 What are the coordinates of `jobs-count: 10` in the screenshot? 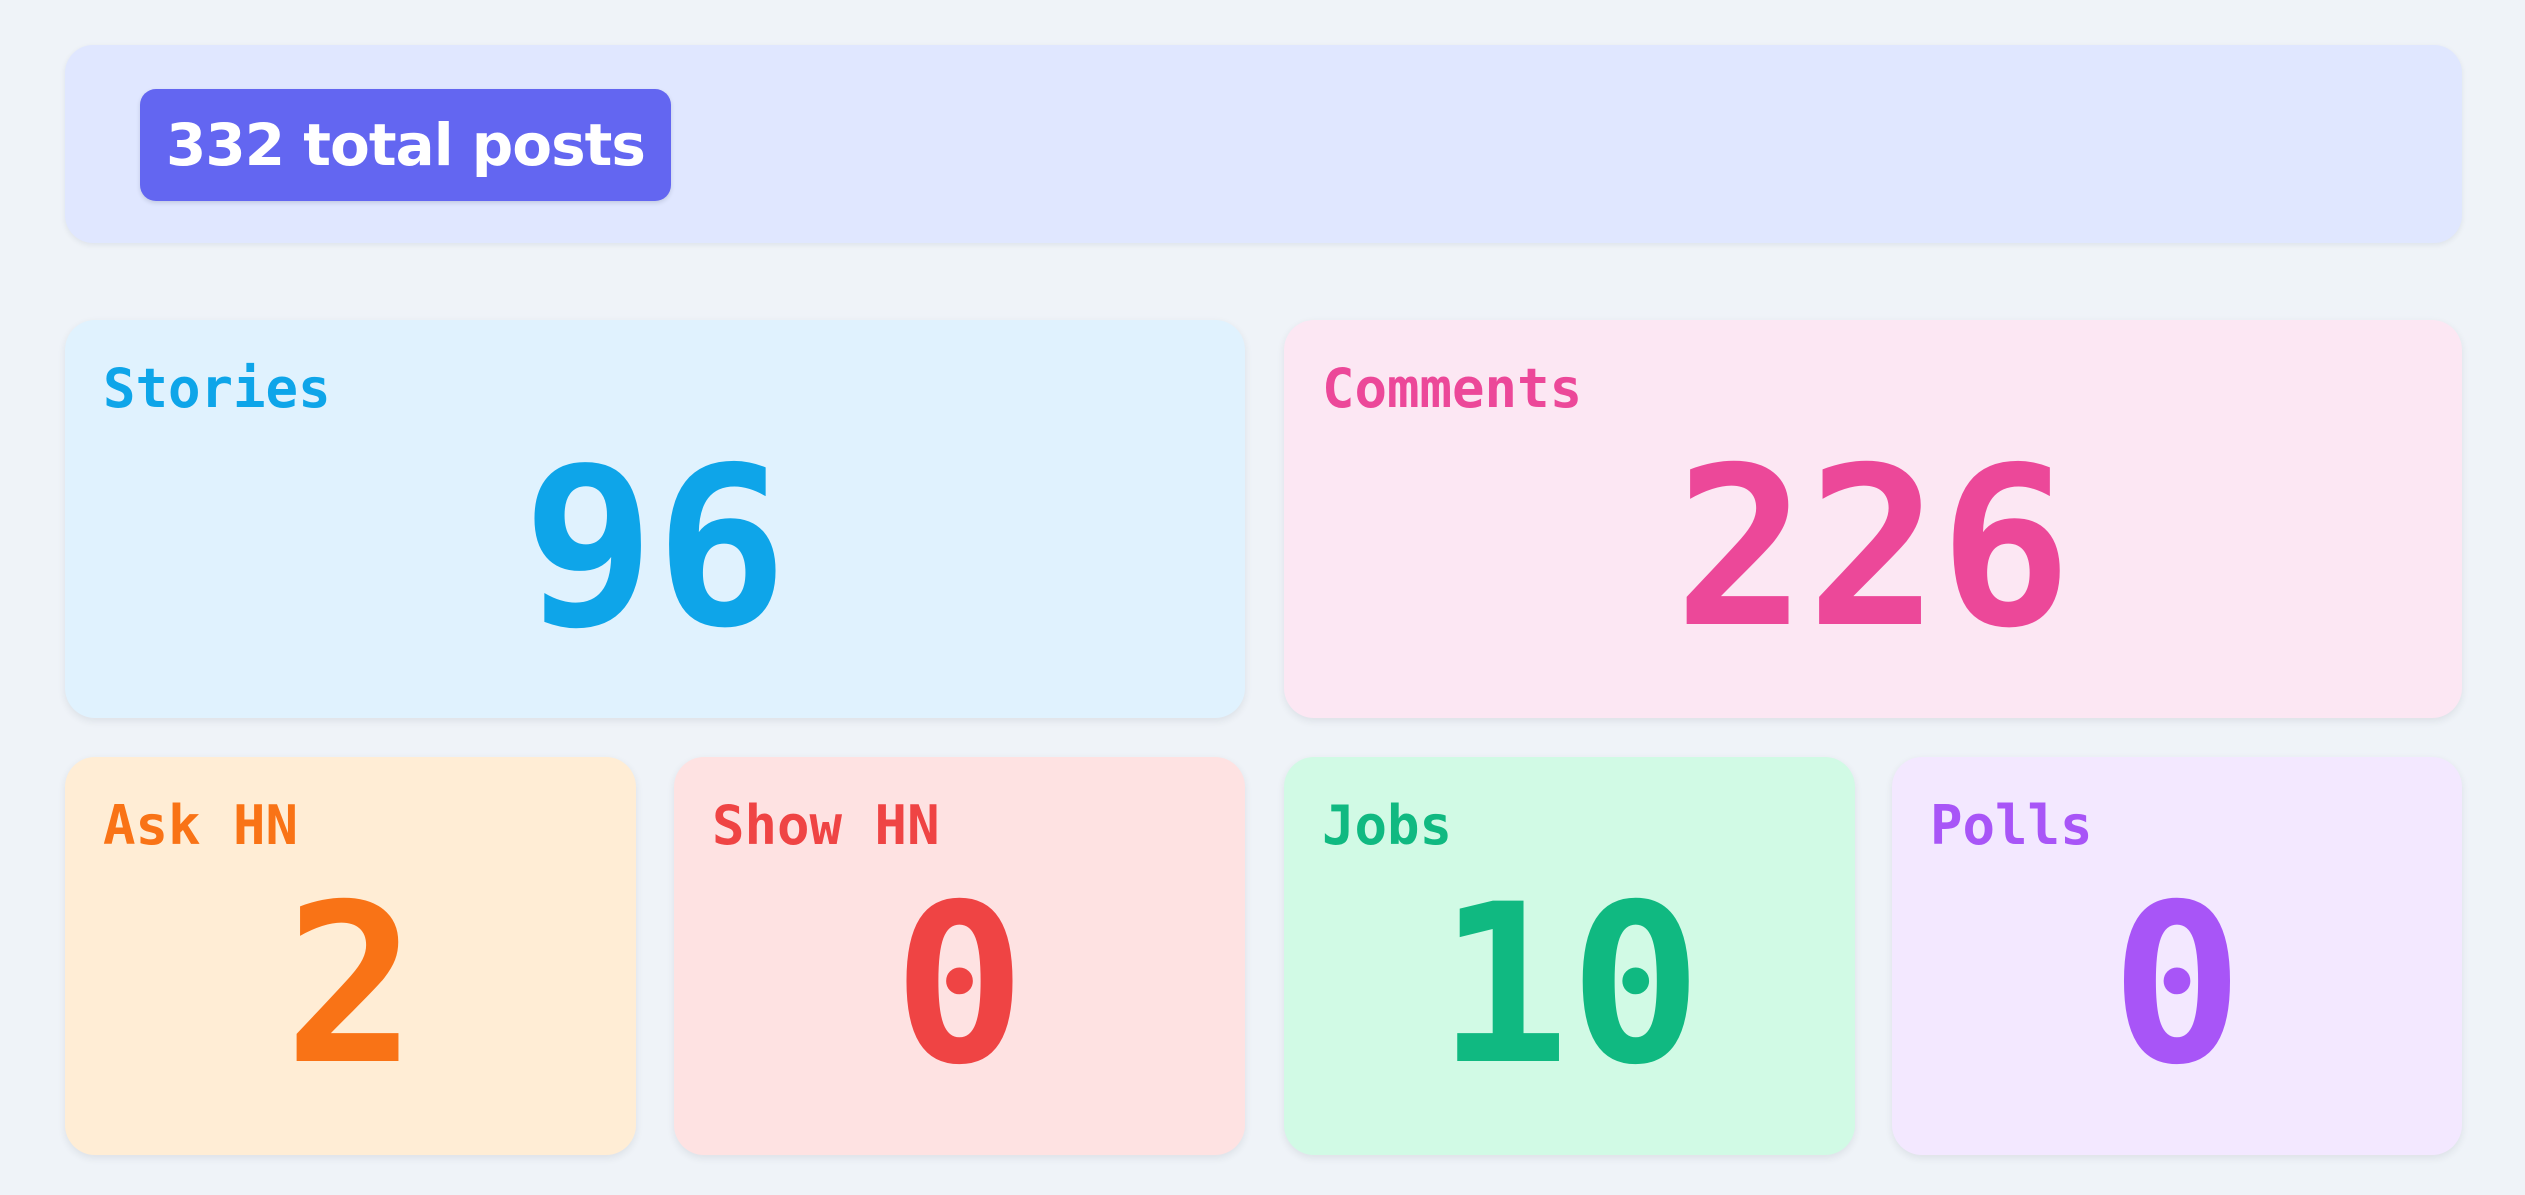 It's located at (1569, 985).